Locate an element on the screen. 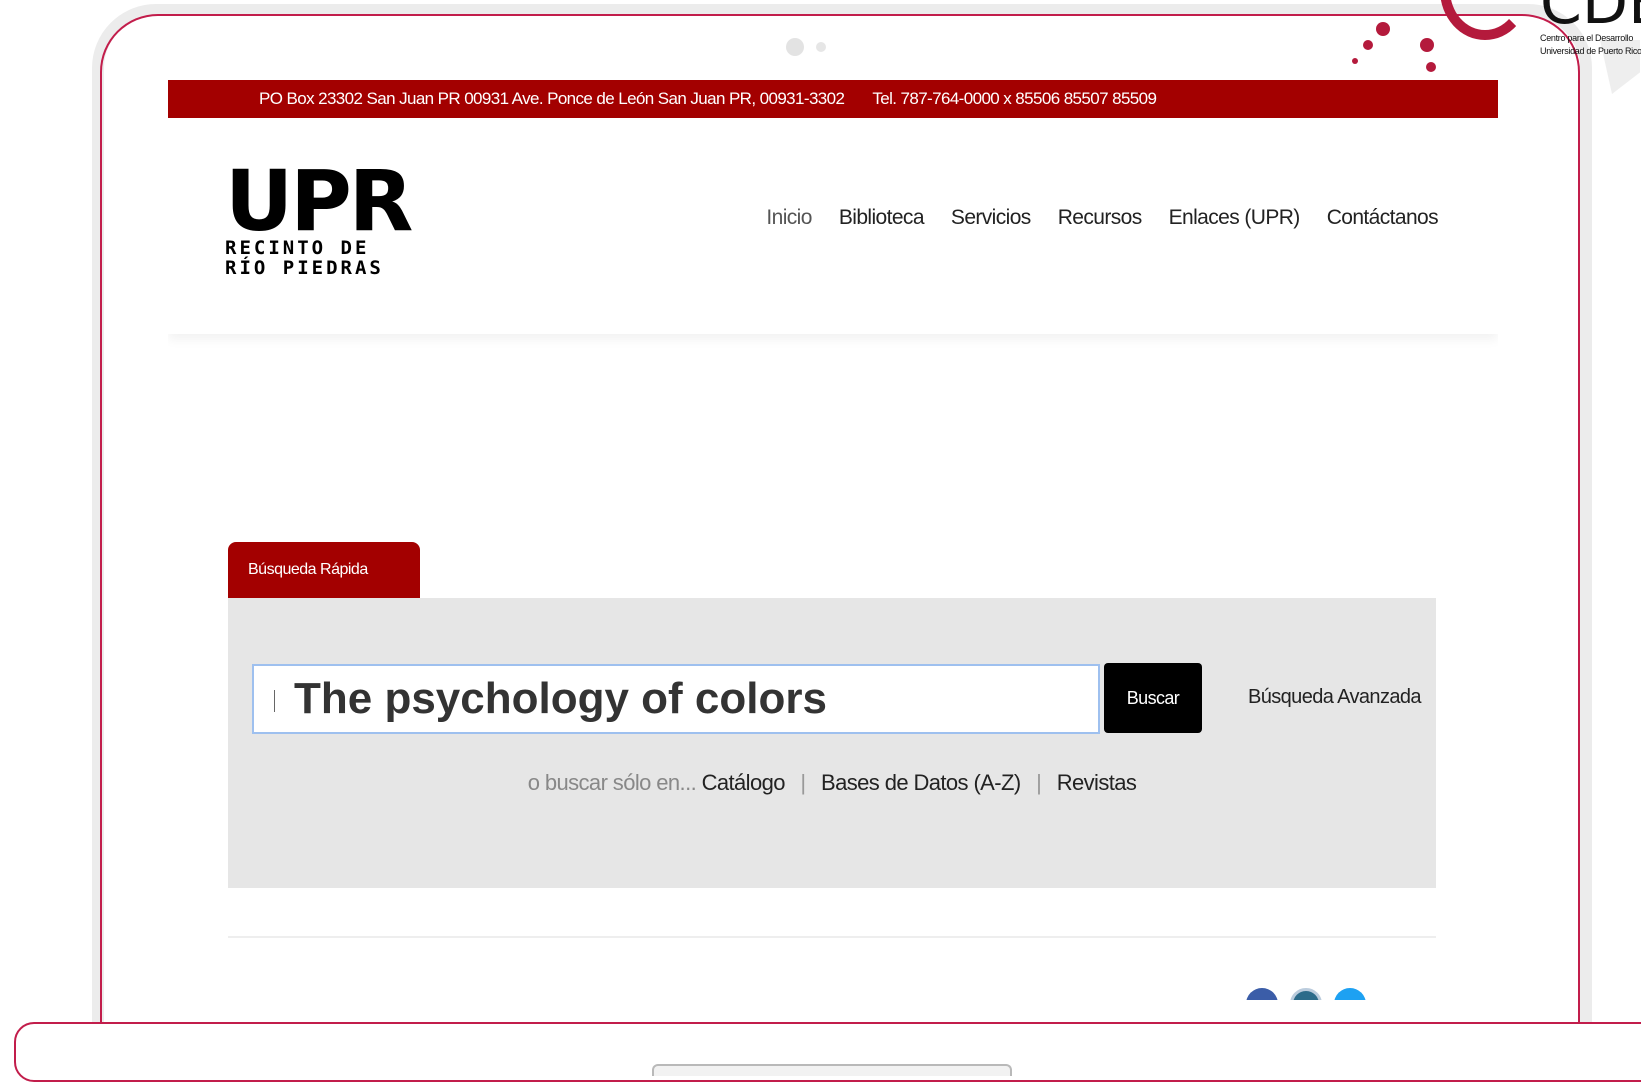 Image resolution: width=1641 pixels, height=1082 pixels. laptop-notch is located at coordinates (832, 1070).